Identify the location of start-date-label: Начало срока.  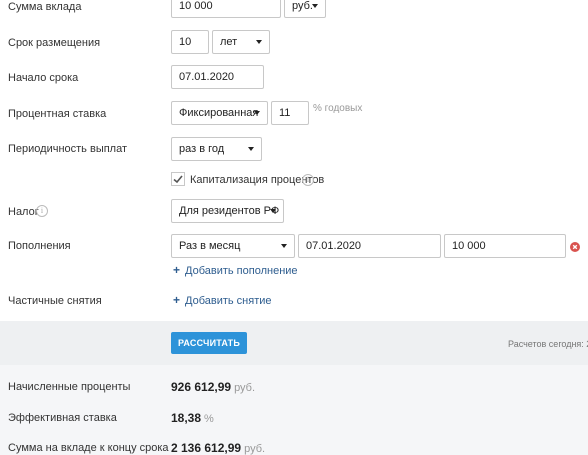
(43, 78).